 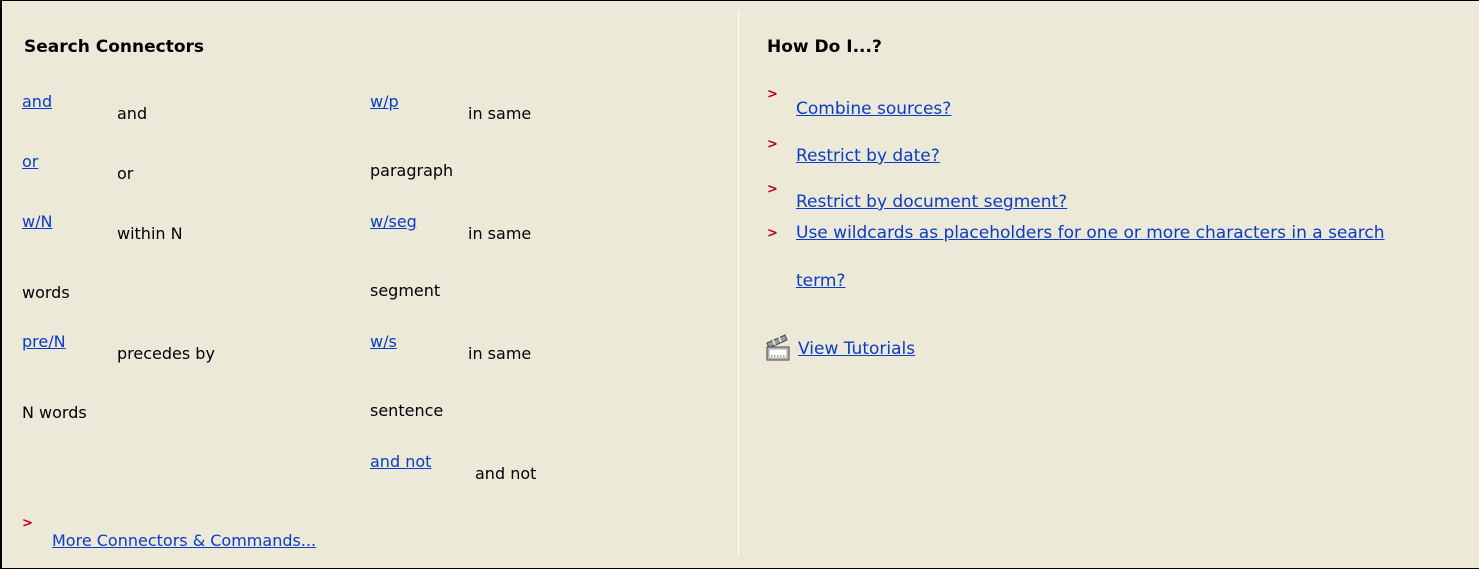 What do you see at coordinates (44, 341) in the screenshot?
I see `connector-pren-link: pre/N` at bounding box center [44, 341].